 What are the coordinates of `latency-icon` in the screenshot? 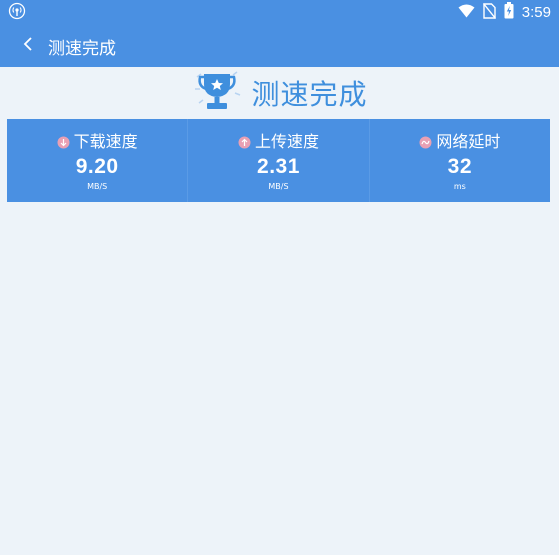 It's located at (425, 141).